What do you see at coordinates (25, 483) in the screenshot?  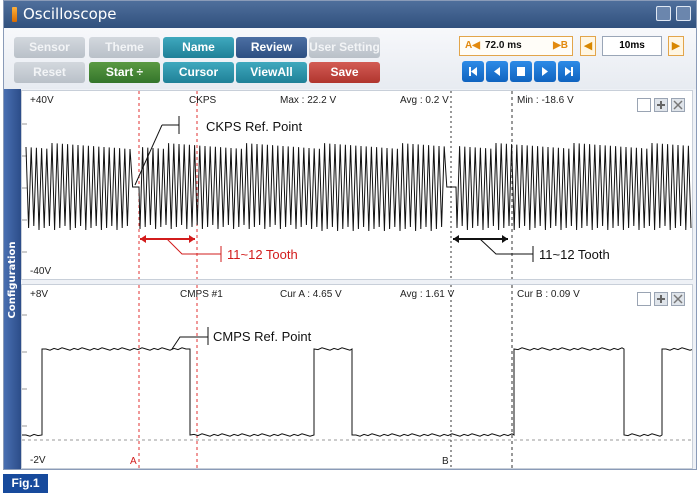 I see `figure-label: Fig.1` at bounding box center [25, 483].